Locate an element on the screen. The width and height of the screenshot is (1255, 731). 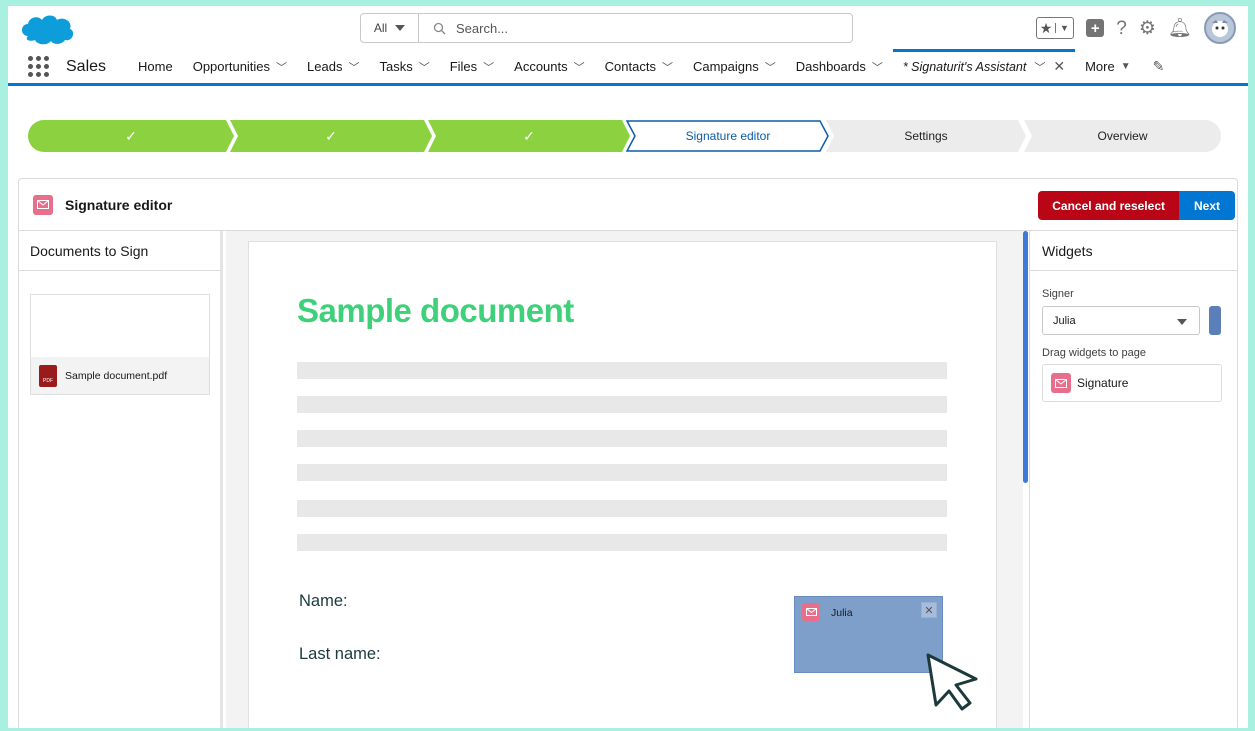
signer-select-value: Julia is located at coordinates (1064, 320).